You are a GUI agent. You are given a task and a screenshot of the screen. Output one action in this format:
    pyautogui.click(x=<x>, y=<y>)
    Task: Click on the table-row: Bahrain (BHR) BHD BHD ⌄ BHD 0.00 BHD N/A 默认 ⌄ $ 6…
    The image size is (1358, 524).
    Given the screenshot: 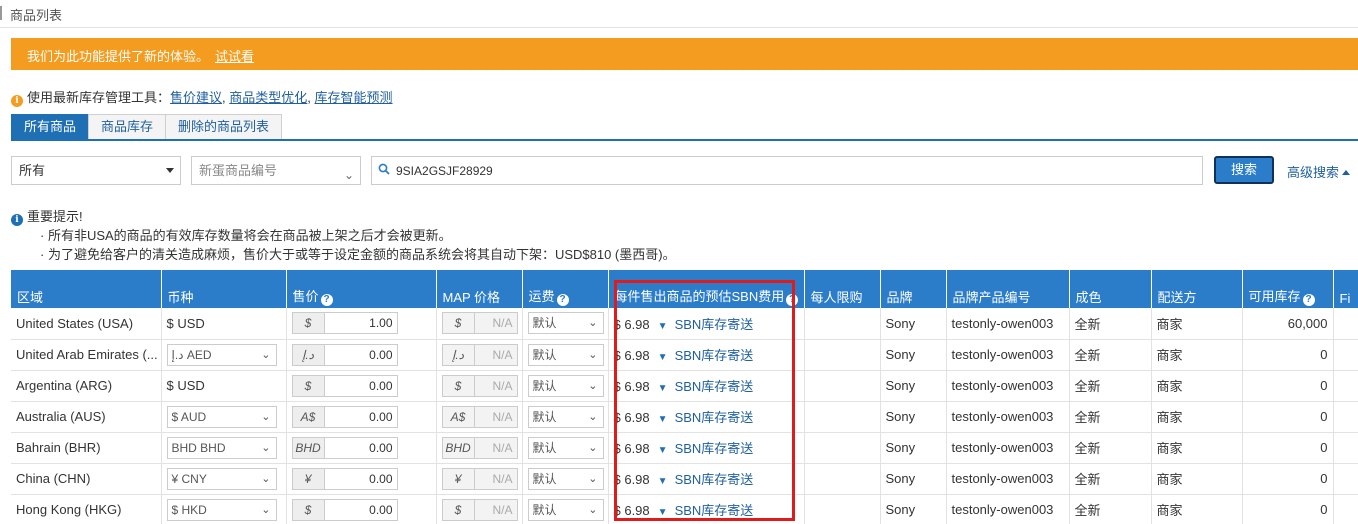 What is the action you would take?
    pyautogui.click(x=684, y=448)
    